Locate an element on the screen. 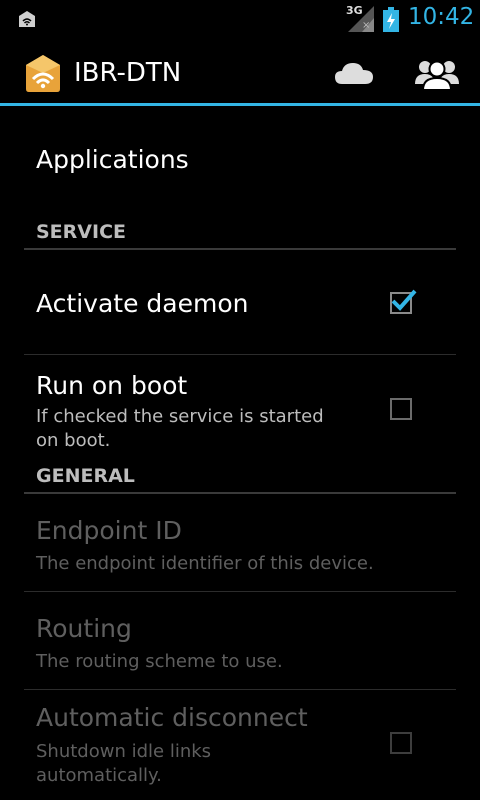 This screenshot has width=480, height=800. routing-title: Routing is located at coordinates (84, 628).